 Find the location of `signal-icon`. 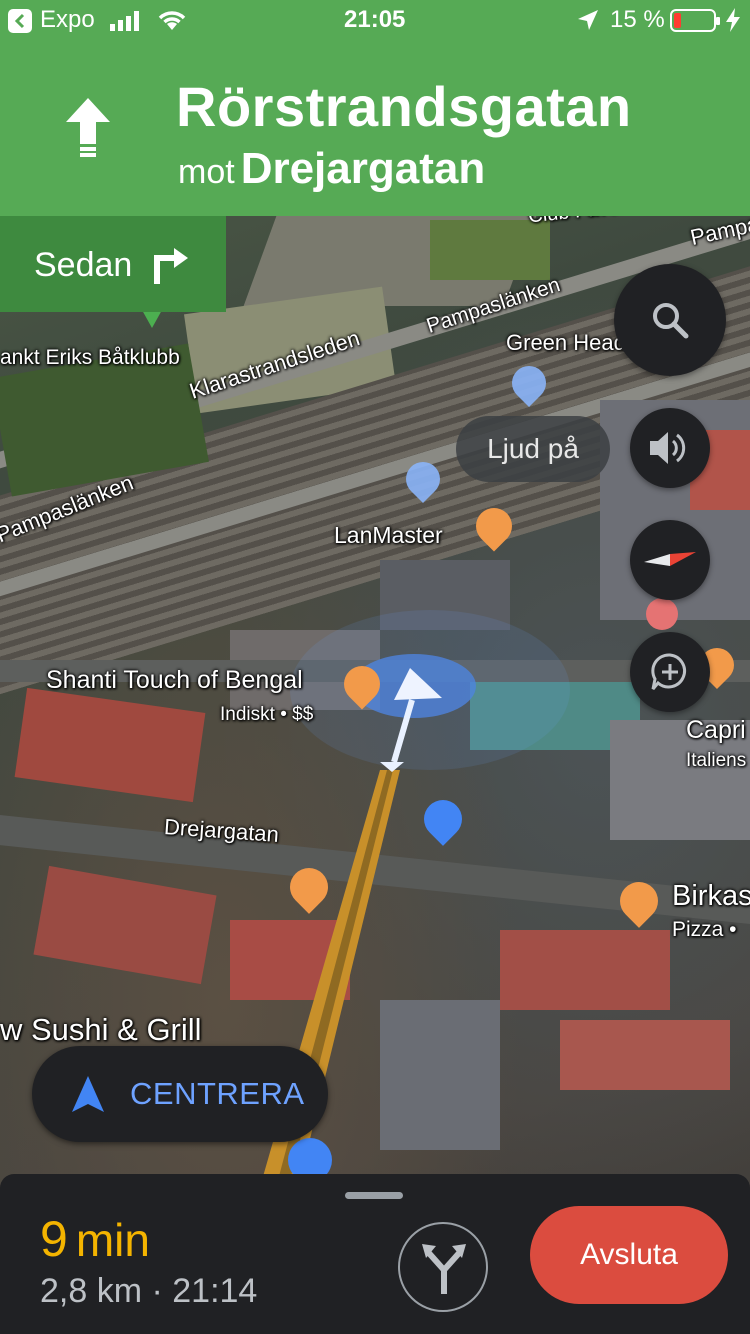

signal-icon is located at coordinates (127, 23).